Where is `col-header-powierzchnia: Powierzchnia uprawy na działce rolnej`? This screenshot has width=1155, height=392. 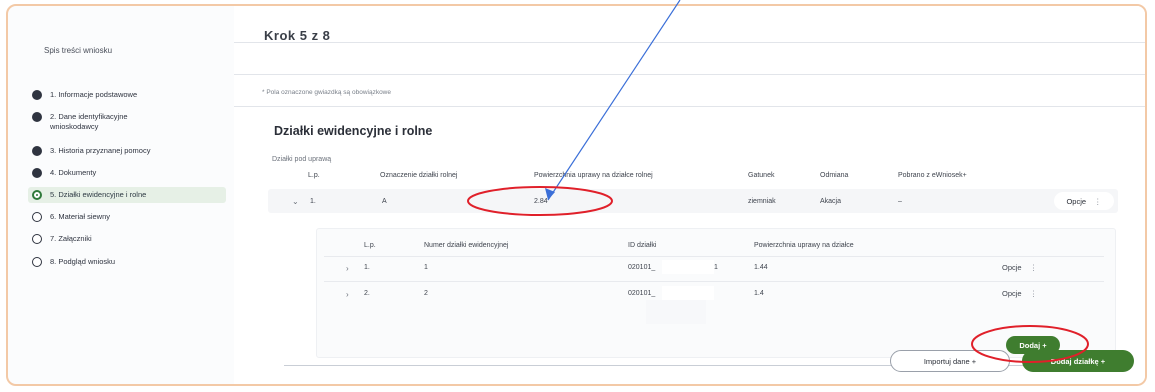 col-header-powierzchnia: Powierzchnia uprawy na działce rolnej is located at coordinates (593, 175).